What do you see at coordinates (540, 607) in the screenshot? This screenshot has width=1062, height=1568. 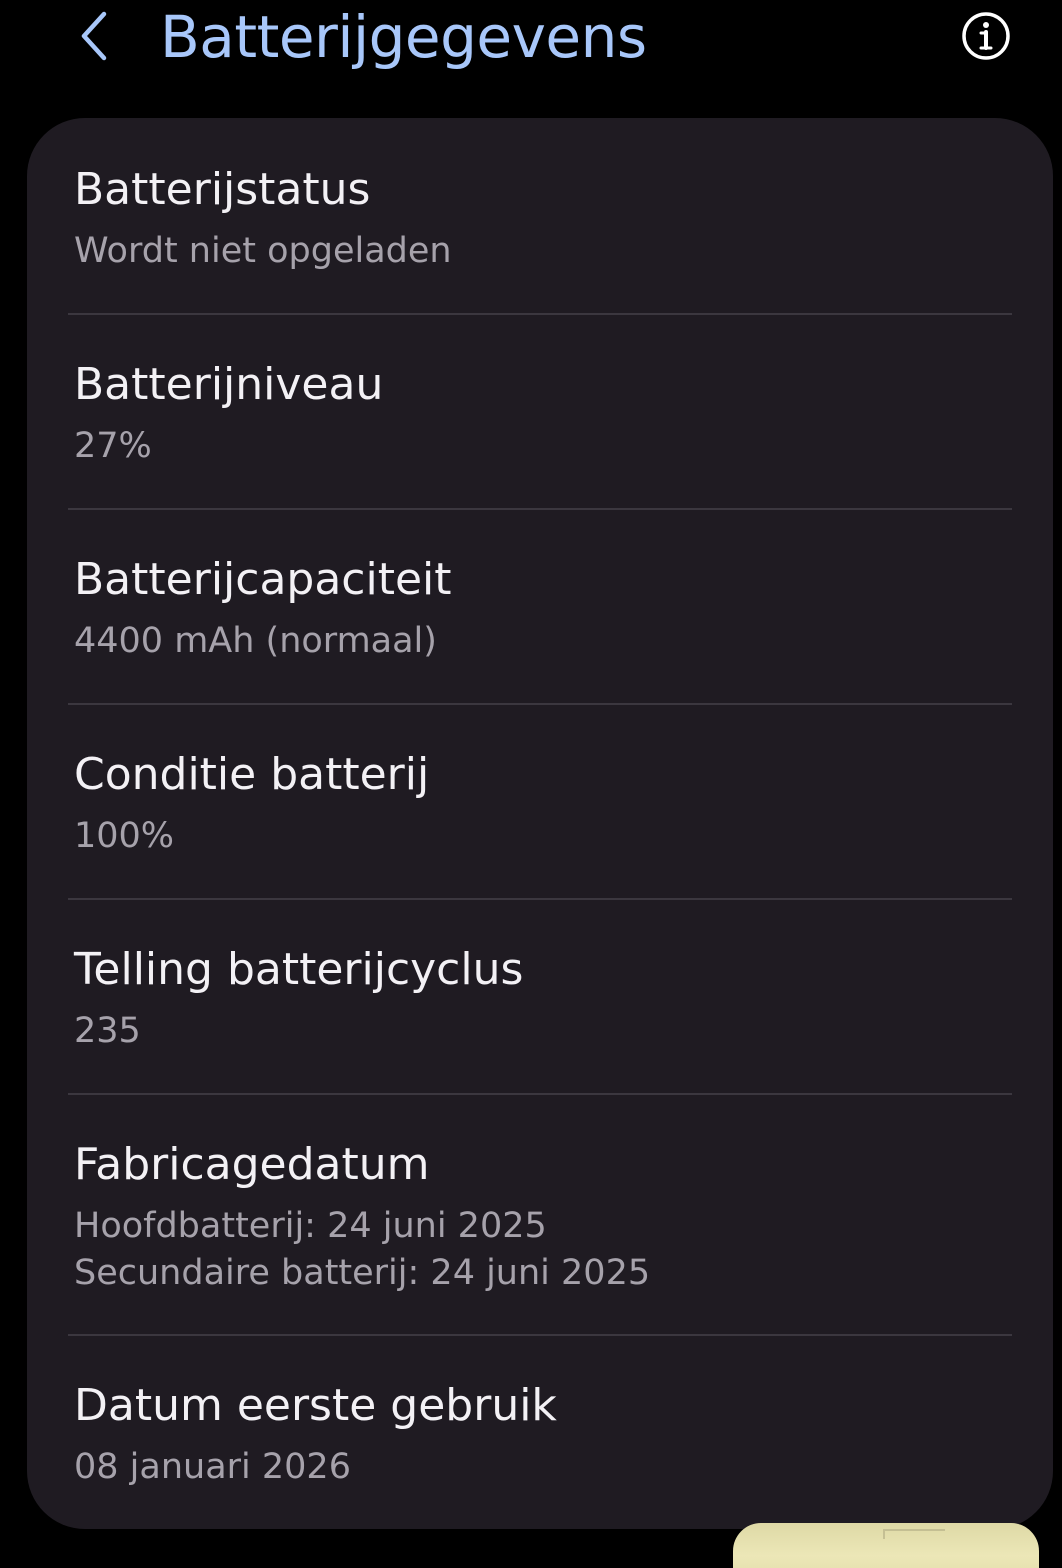 I see `row-battery-capacity: Batterijcapaciteit 4400 mAh (normaal)` at bounding box center [540, 607].